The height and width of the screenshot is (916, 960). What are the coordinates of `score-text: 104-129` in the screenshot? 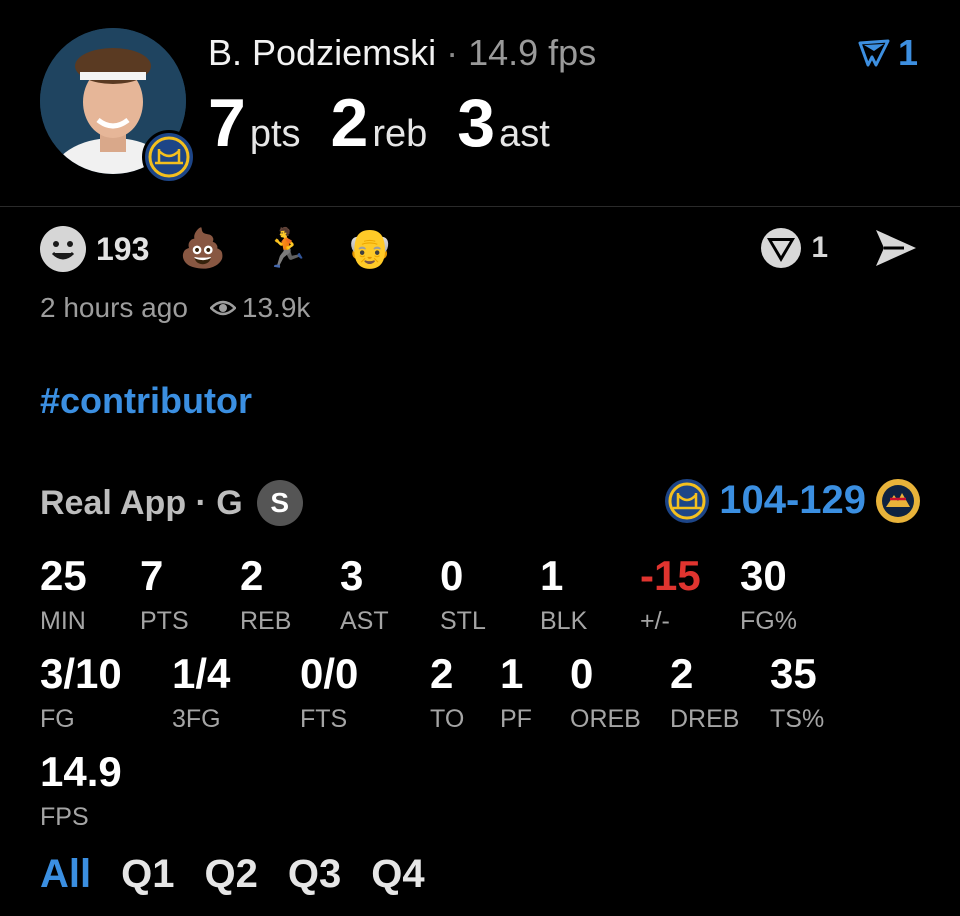 It's located at (792, 500).